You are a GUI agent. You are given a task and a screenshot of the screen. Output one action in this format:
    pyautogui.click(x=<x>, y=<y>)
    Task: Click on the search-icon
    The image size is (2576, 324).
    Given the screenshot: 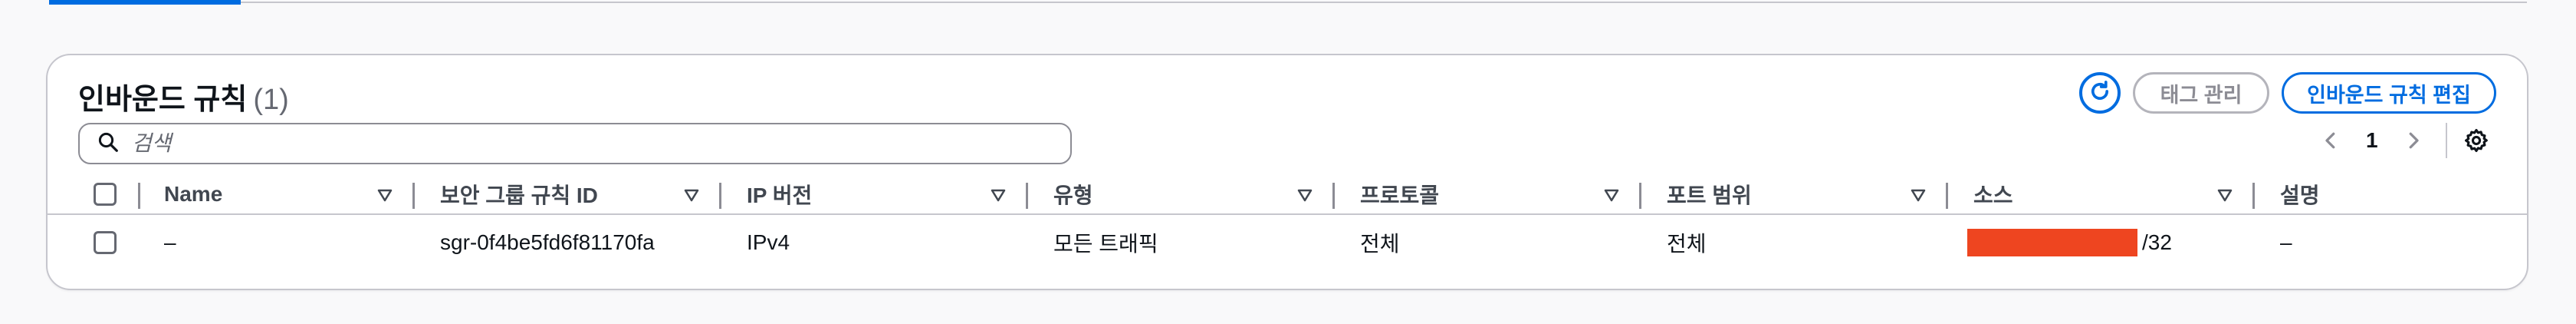 What is the action you would take?
    pyautogui.click(x=108, y=144)
    